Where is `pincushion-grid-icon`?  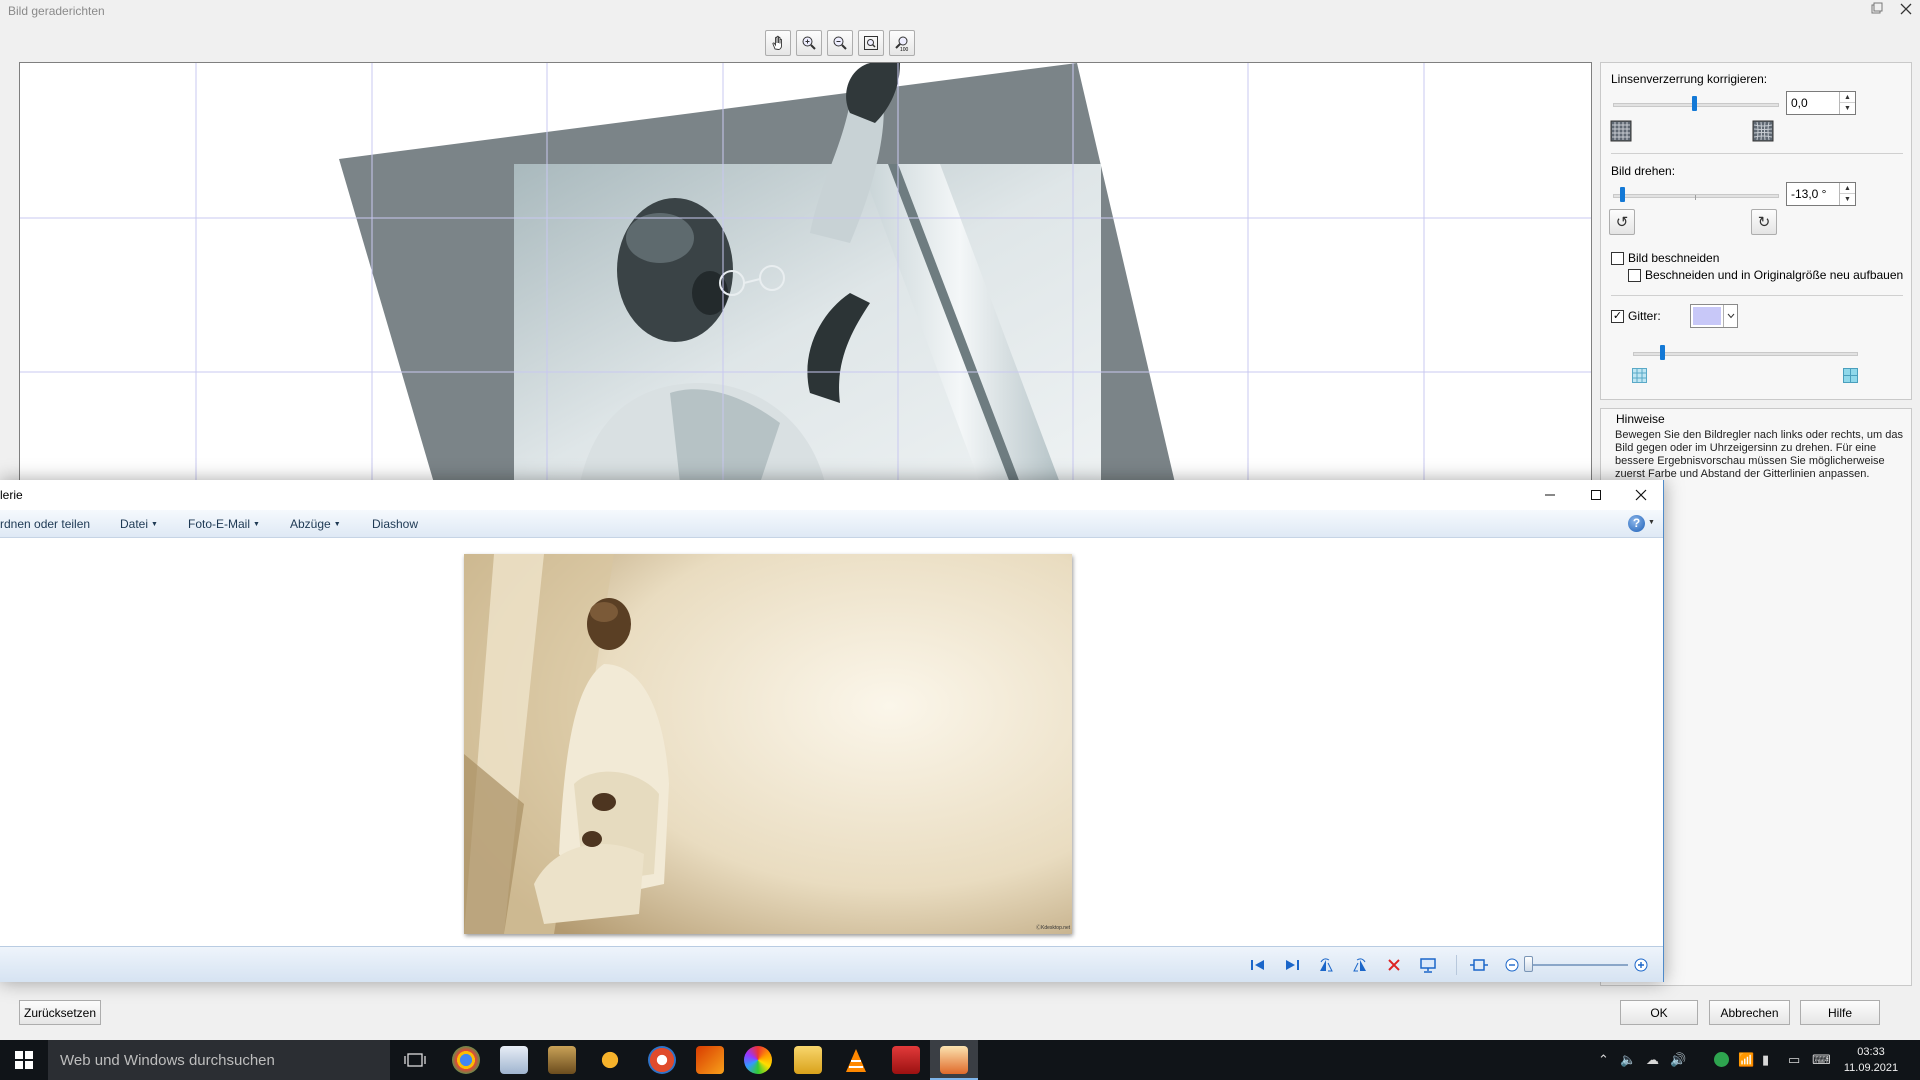
pincushion-grid-icon is located at coordinates (1763, 131).